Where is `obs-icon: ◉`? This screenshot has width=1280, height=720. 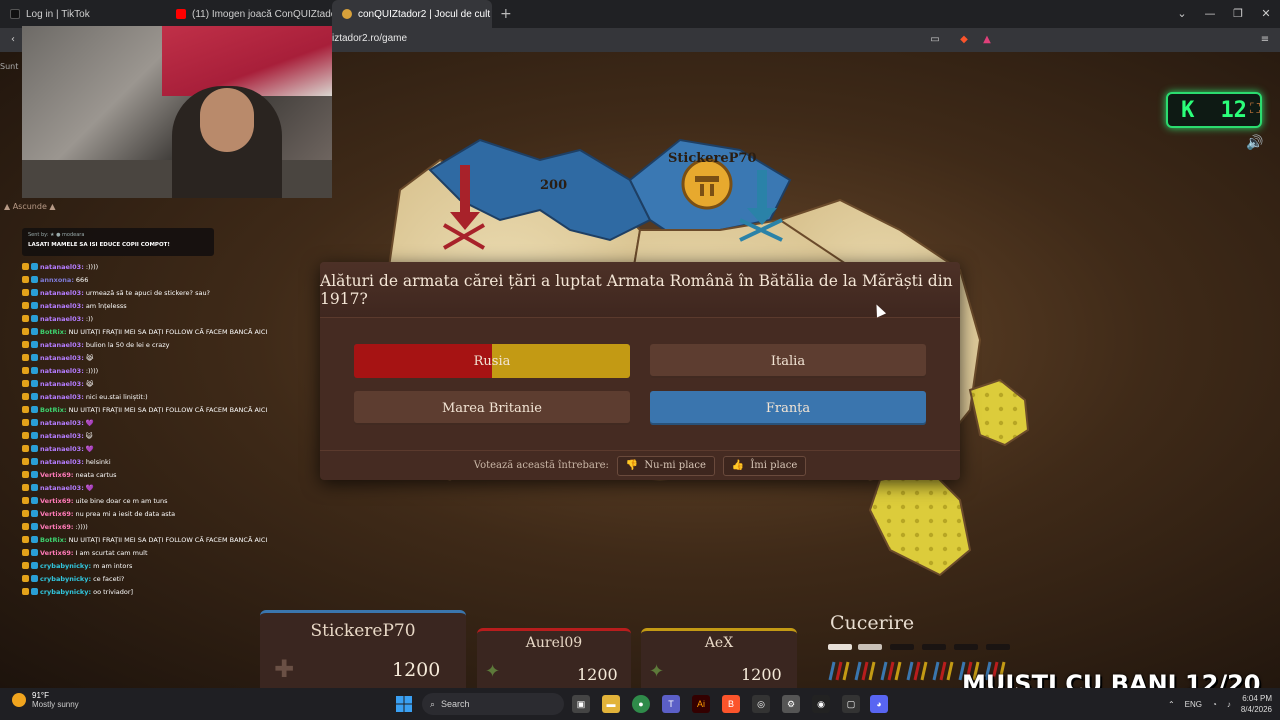
obs-icon: ◉ is located at coordinates (821, 704).